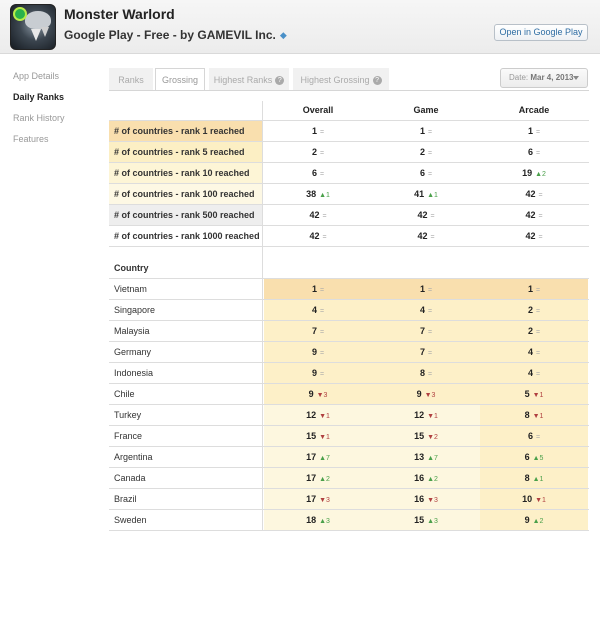  What do you see at coordinates (283, 35) in the screenshot?
I see `store-link-icon: ◆` at bounding box center [283, 35].